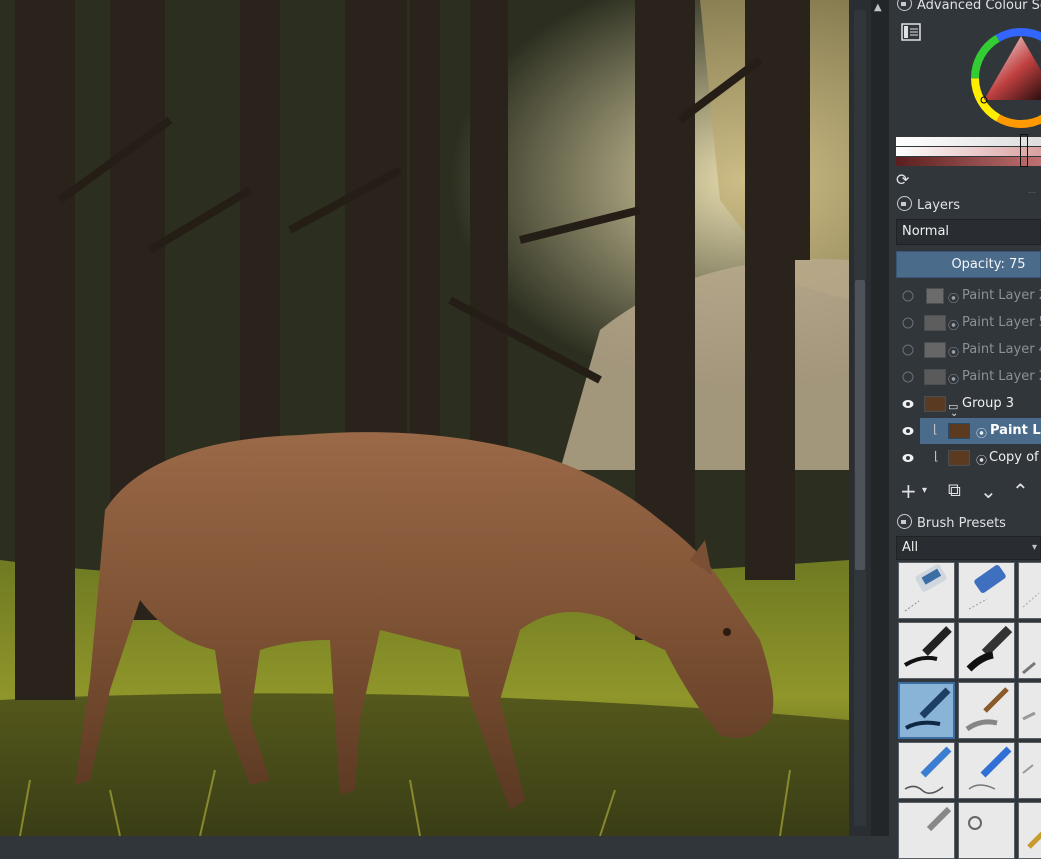 The height and width of the screenshot is (859, 1041). I want to click on preset-fineliner-selected, so click(926, 710).